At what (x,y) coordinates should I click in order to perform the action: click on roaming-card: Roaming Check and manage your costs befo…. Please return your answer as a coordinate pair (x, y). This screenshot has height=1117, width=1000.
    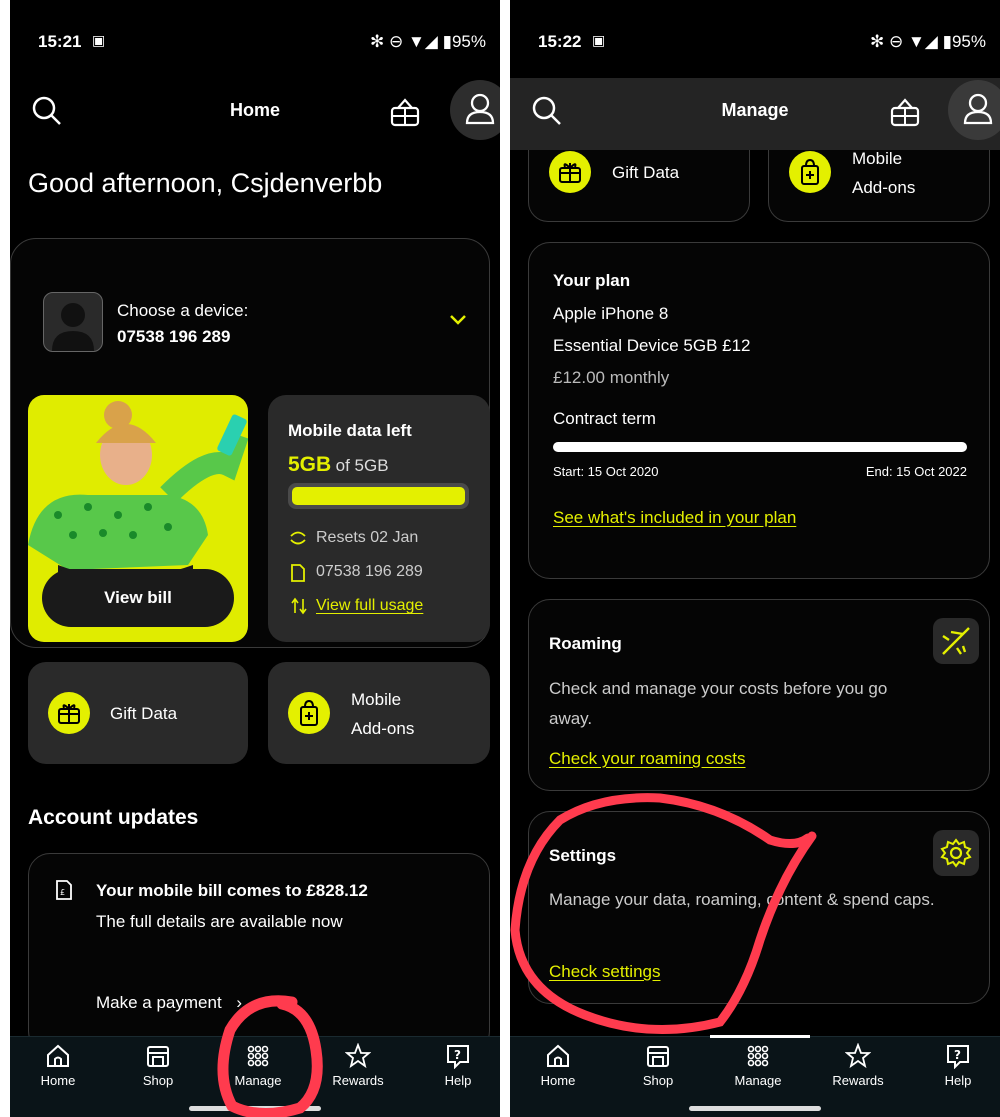
    Looking at the image, I should click on (759, 695).